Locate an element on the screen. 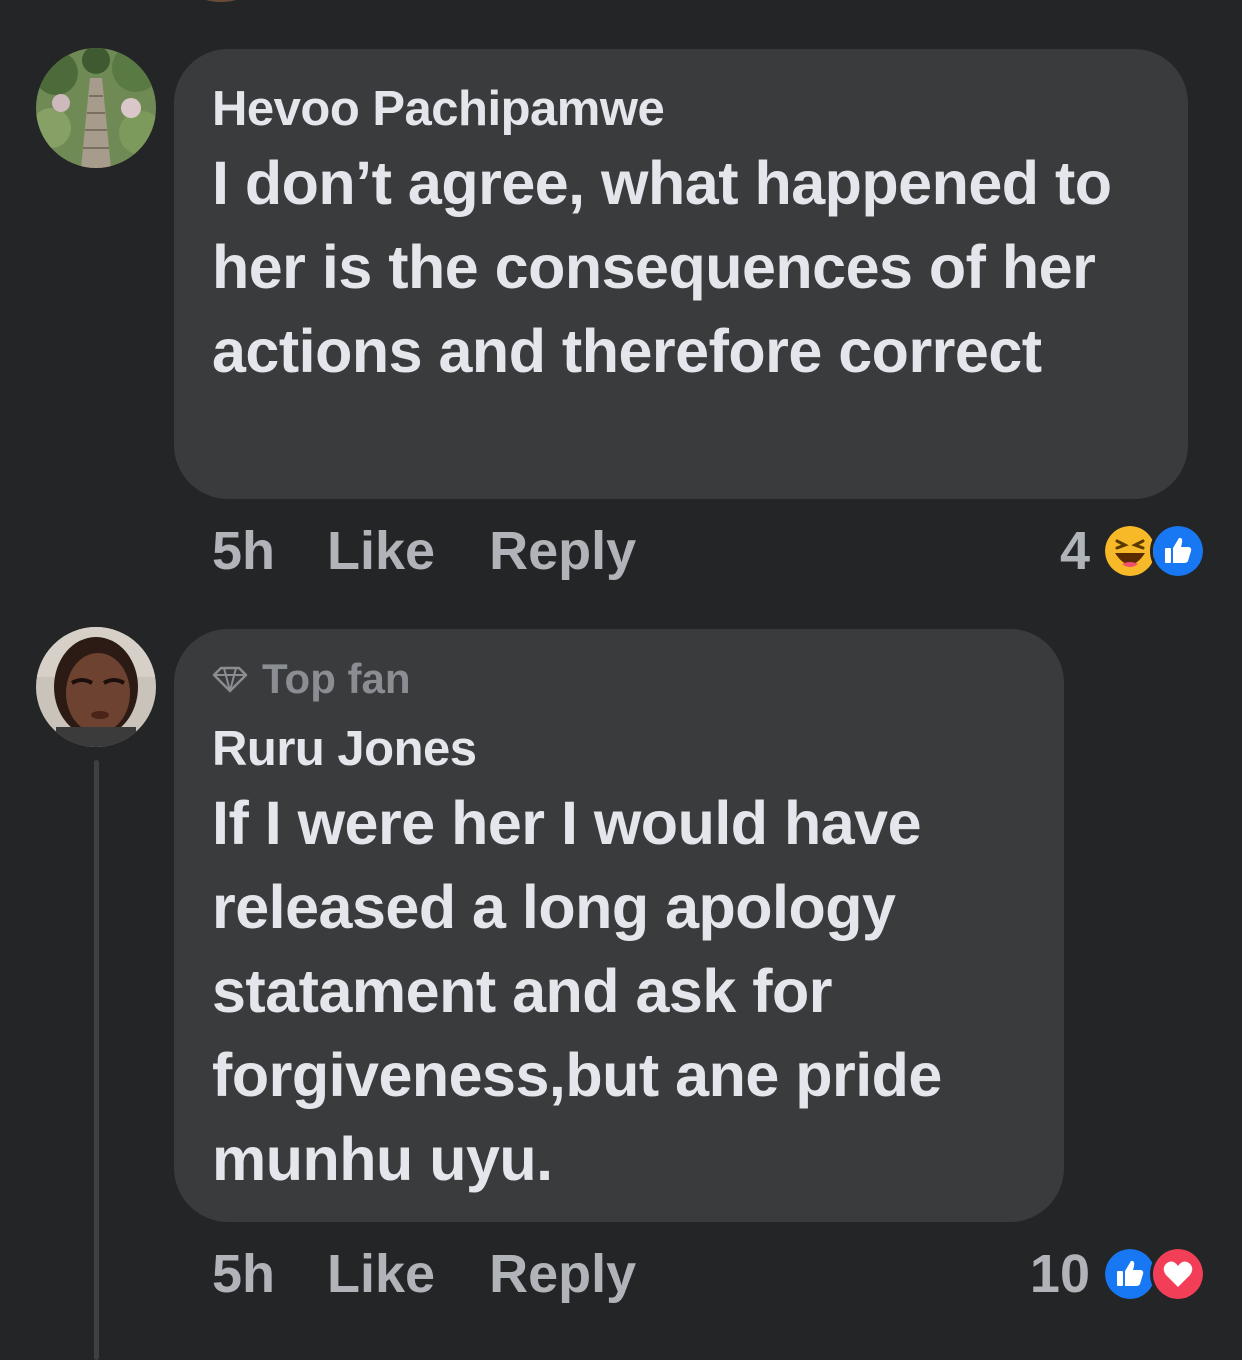 This screenshot has width=1242, height=1360. avatar-garden-image is located at coordinates (96, 108).